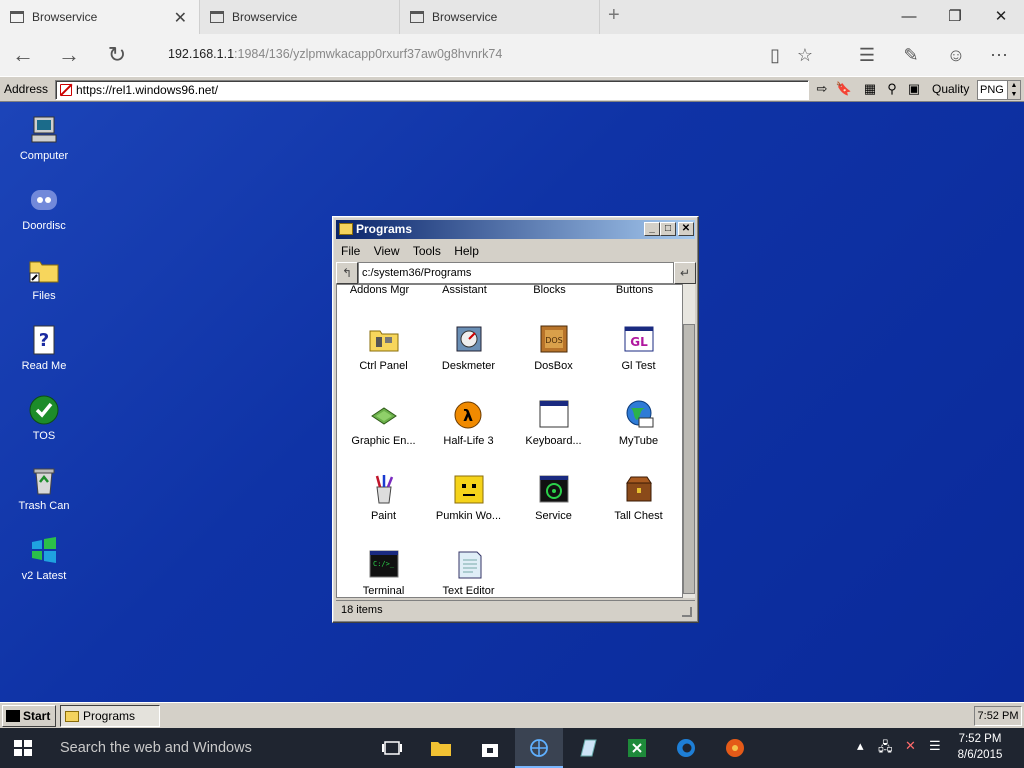 This screenshot has height=768, width=1024. I want to click on svg-text: C:/>_, so click(384, 564).